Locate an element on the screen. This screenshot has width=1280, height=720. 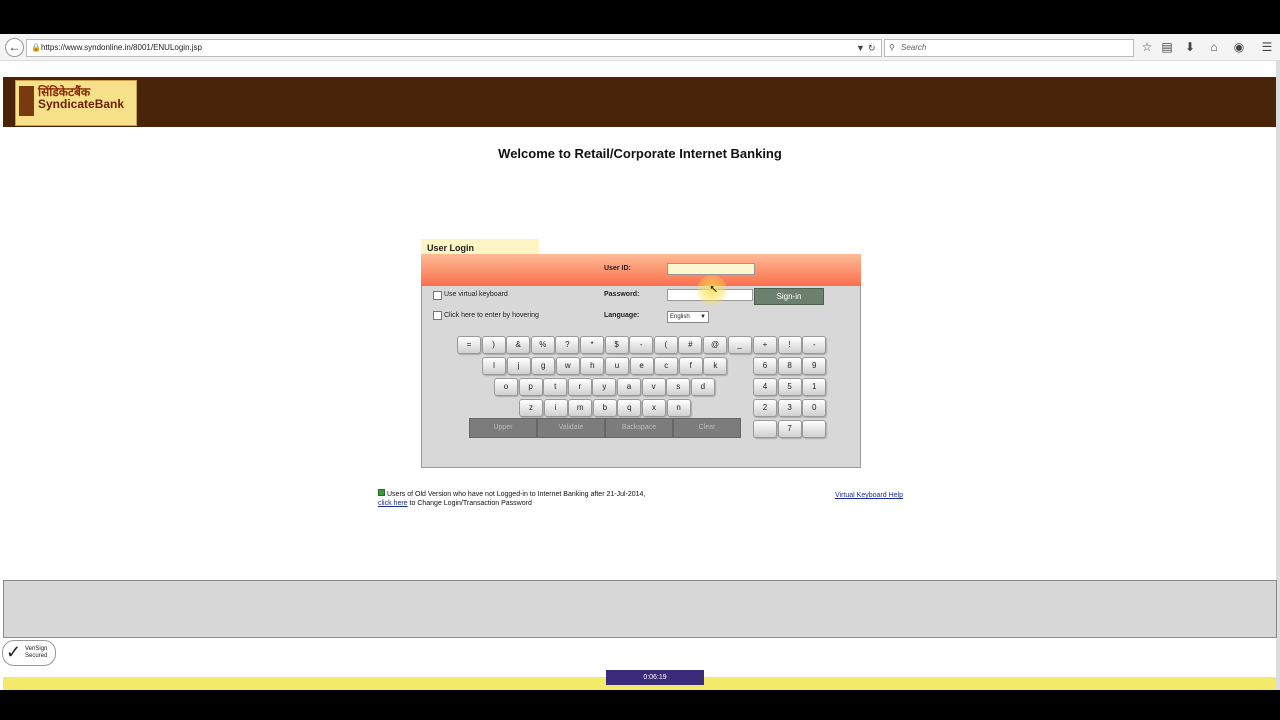
keyboard-key: z is located at coordinates (531, 408).